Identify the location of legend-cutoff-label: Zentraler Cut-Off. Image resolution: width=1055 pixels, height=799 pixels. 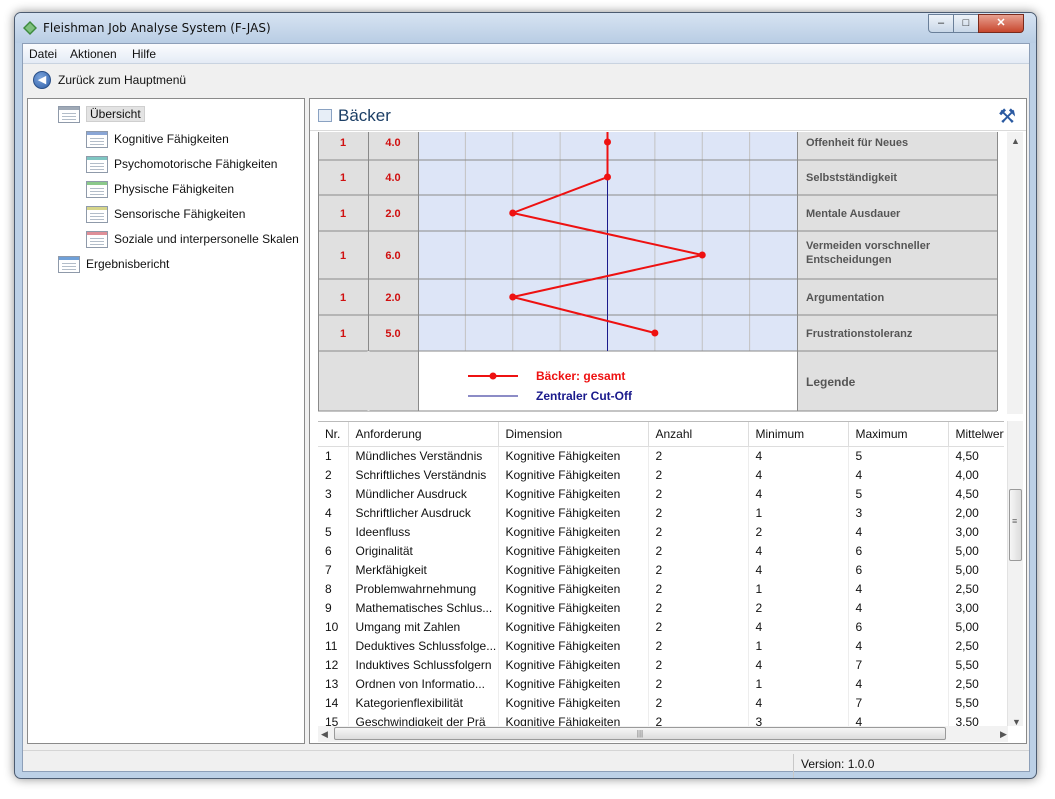
(584, 396).